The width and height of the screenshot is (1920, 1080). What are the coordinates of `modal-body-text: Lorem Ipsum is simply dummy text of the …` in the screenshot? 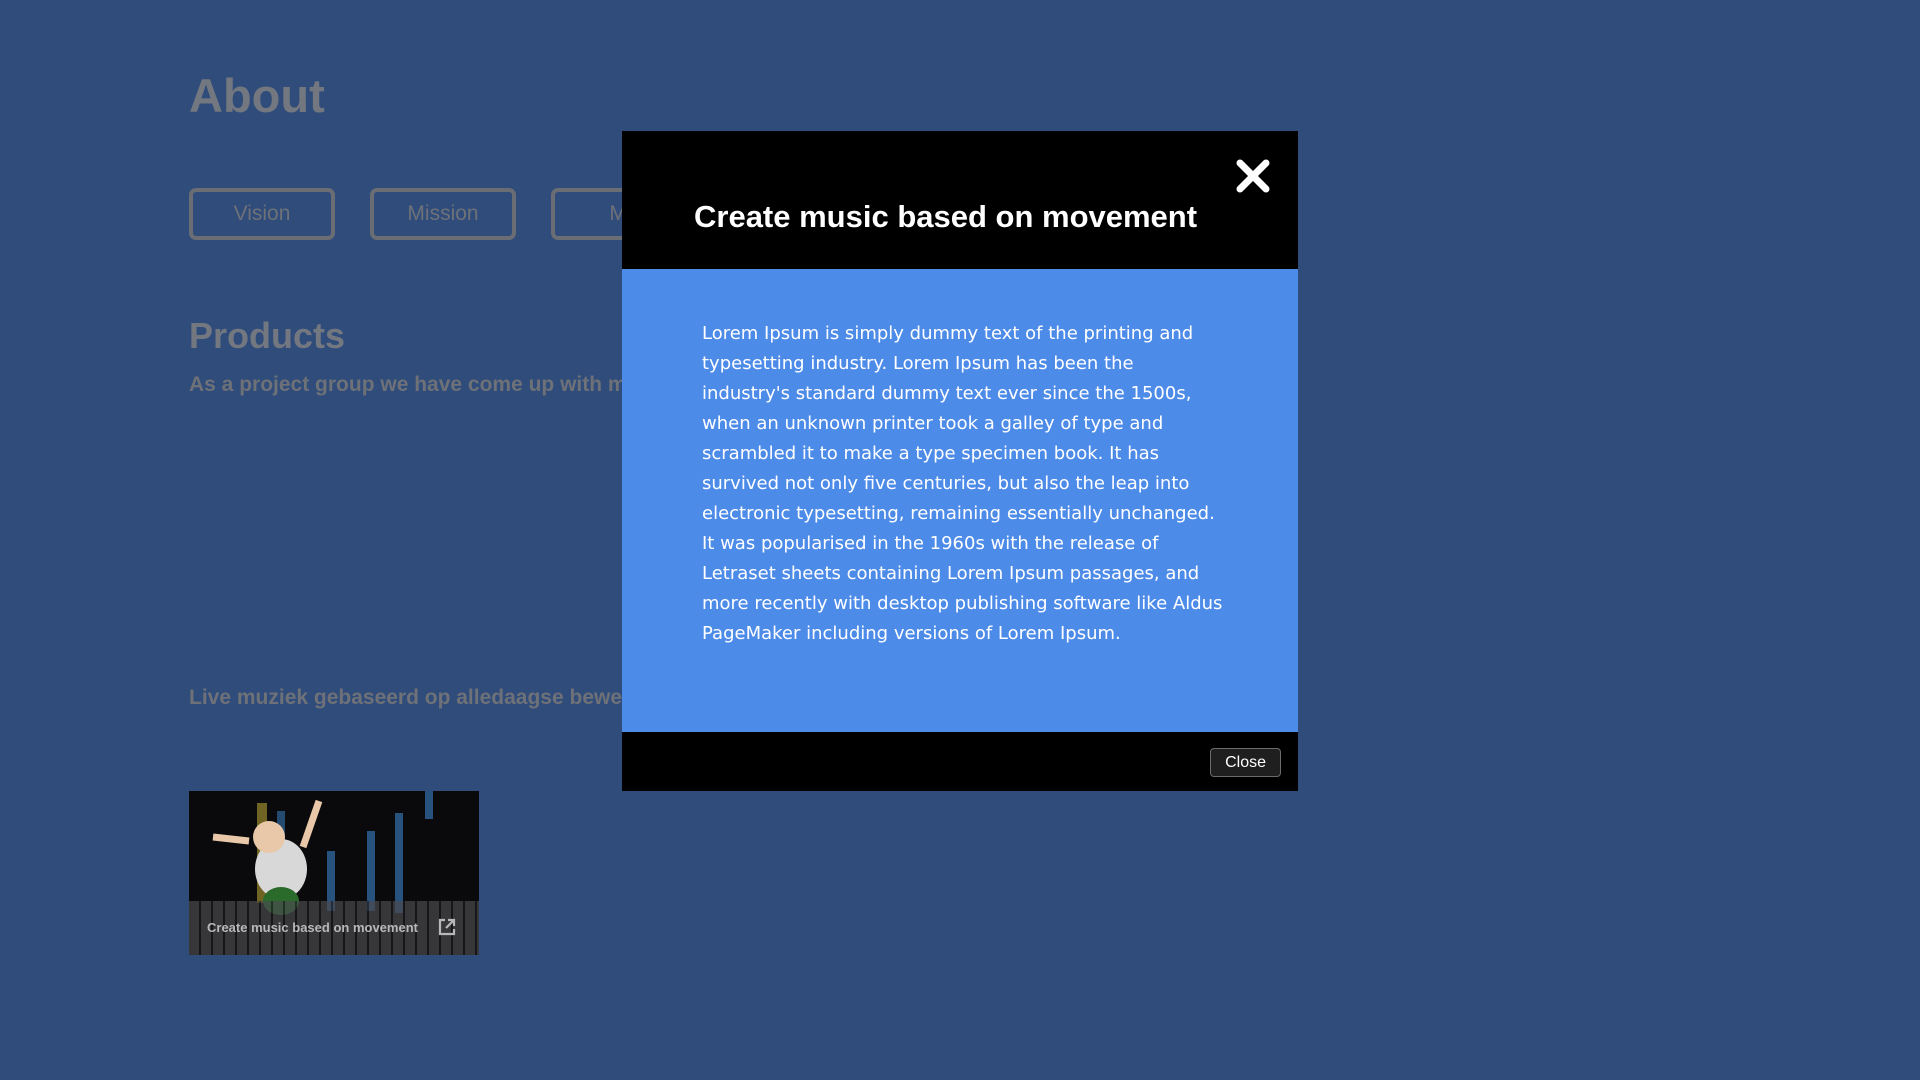 It's located at (962, 483).